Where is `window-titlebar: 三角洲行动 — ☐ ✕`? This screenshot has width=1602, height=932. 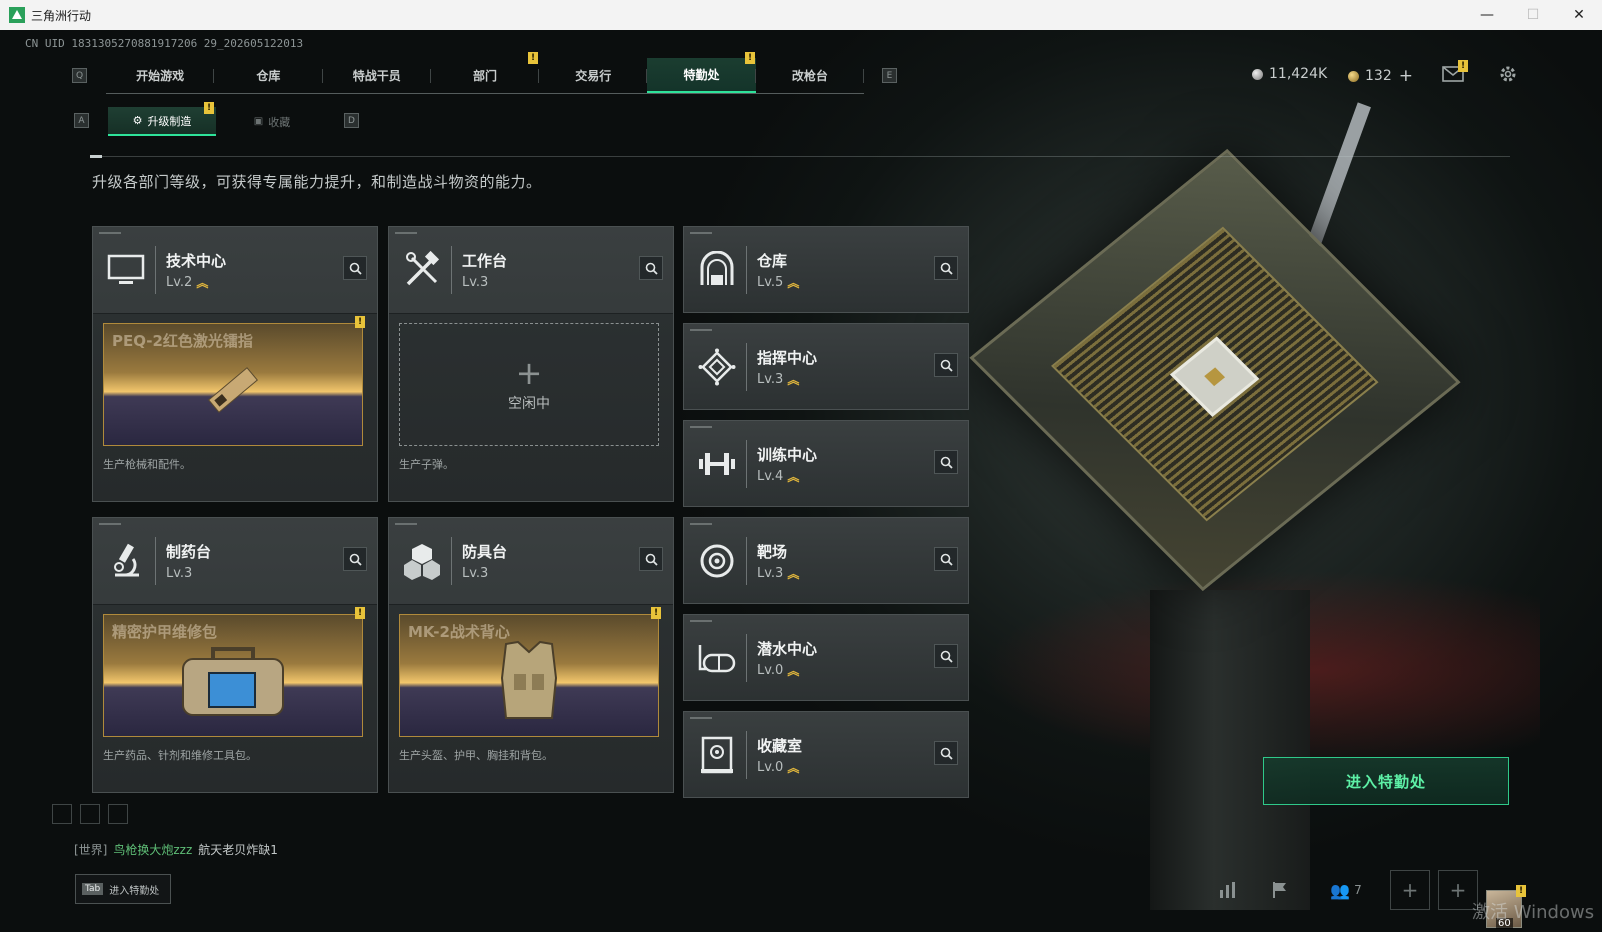 window-titlebar: 三角洲行动 — ☐ ✕ is located at coordinates (801, 15).